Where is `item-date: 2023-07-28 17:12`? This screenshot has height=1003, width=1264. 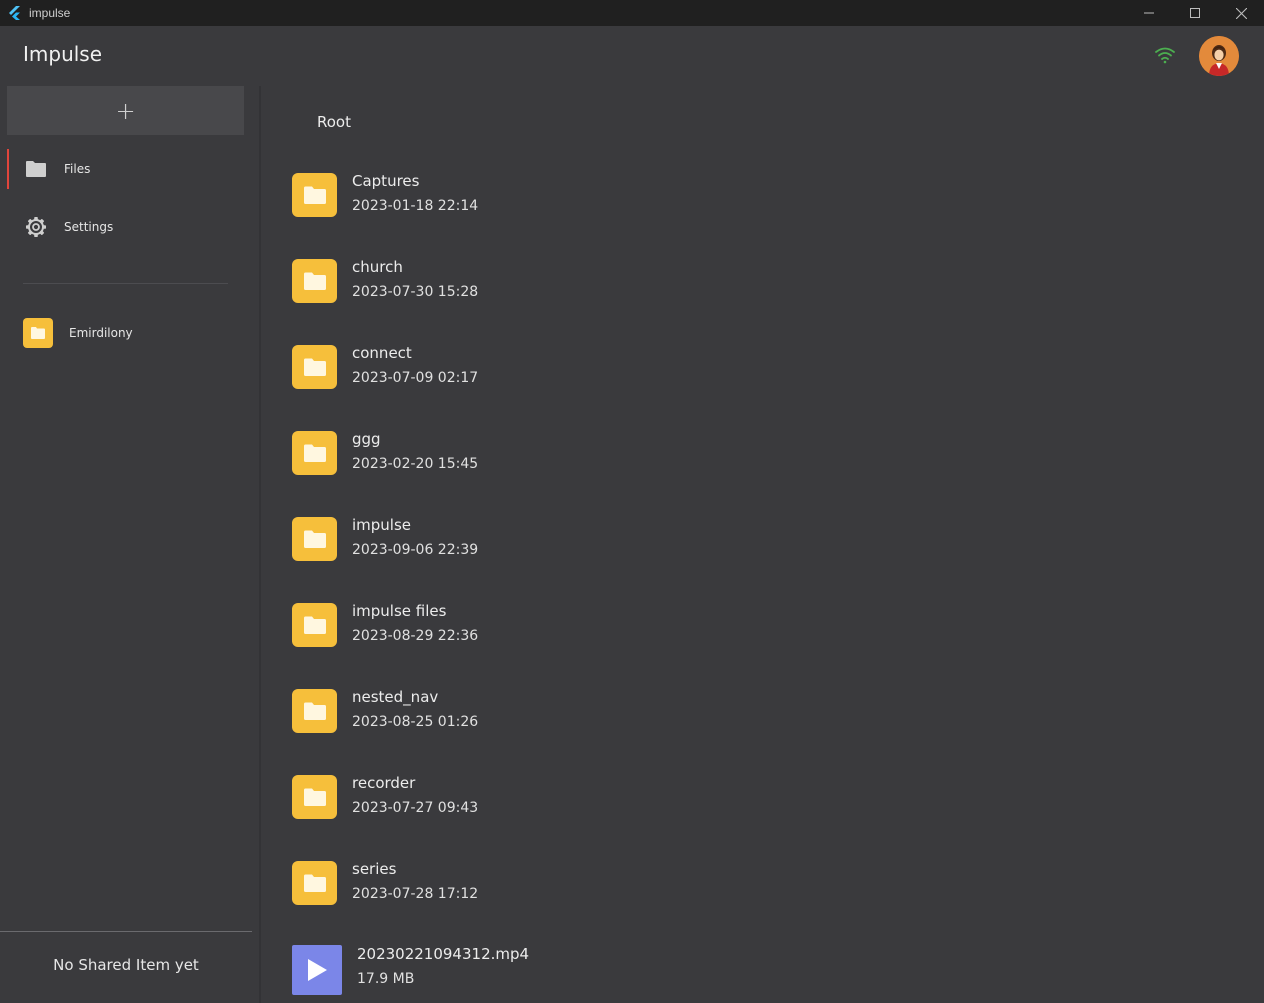
item-date: 2023-07-28 17:12 is located at coordinates (415, 894).